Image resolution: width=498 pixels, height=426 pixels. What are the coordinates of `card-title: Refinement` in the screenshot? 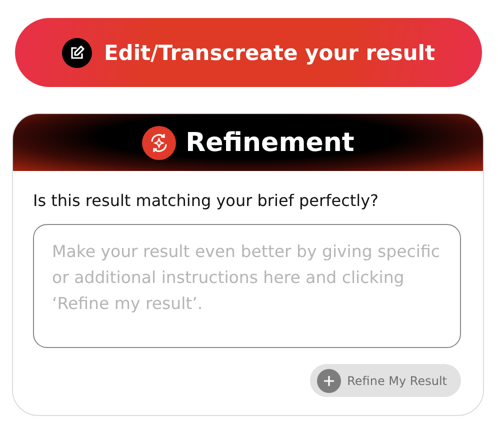 It's located at (270, 143).